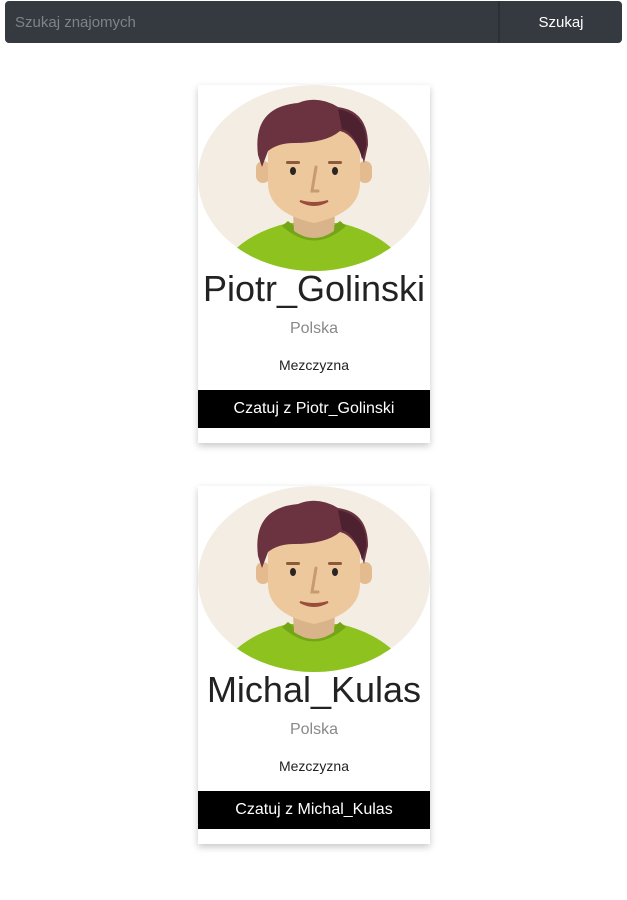 The image size is (627, 900). Describe the element at coordinates (314, 409) in the screenshot. I see `chat-button: Czatuj z Piotr_Golinski` at that location.